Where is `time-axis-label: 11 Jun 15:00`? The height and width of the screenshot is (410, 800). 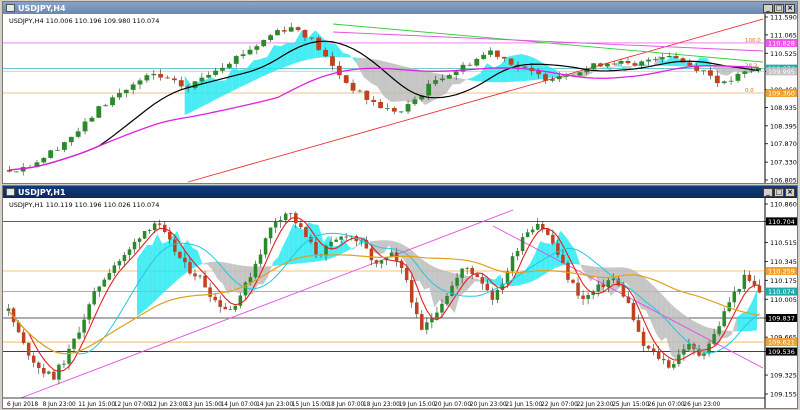 time-axis-label: 11 Jun 15:00 is located at coordinates (96, 405).